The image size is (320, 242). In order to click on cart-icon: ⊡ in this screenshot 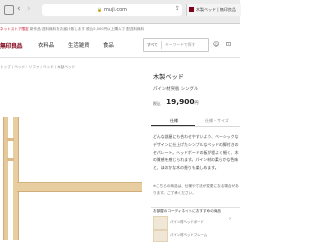, I will do `click(228, 44)`.